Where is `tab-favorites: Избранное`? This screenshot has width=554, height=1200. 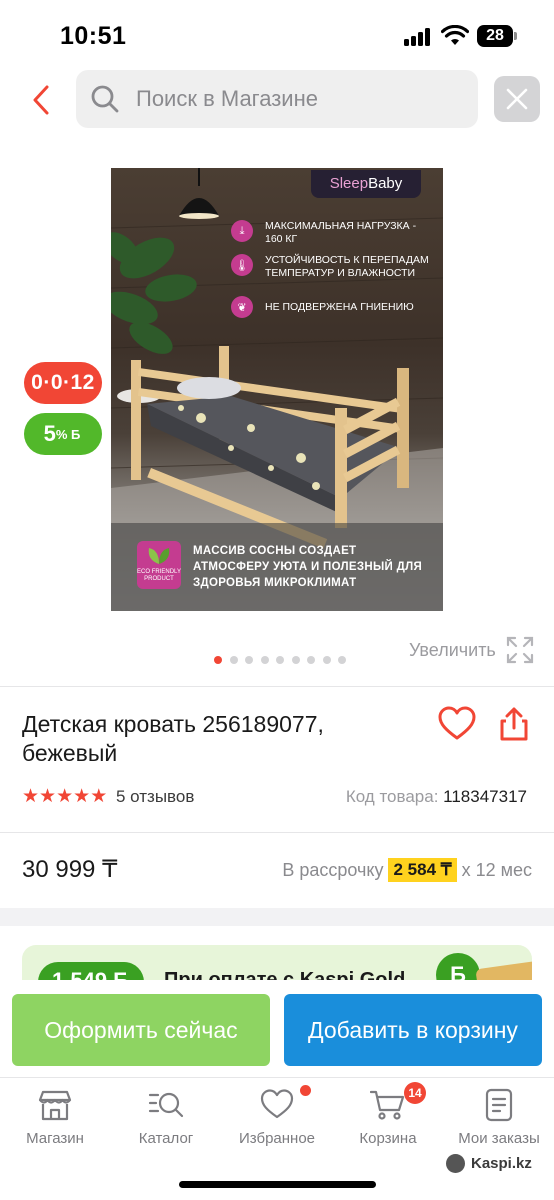 tab-favorites: Избранное is located at coordinates (277, 1120).